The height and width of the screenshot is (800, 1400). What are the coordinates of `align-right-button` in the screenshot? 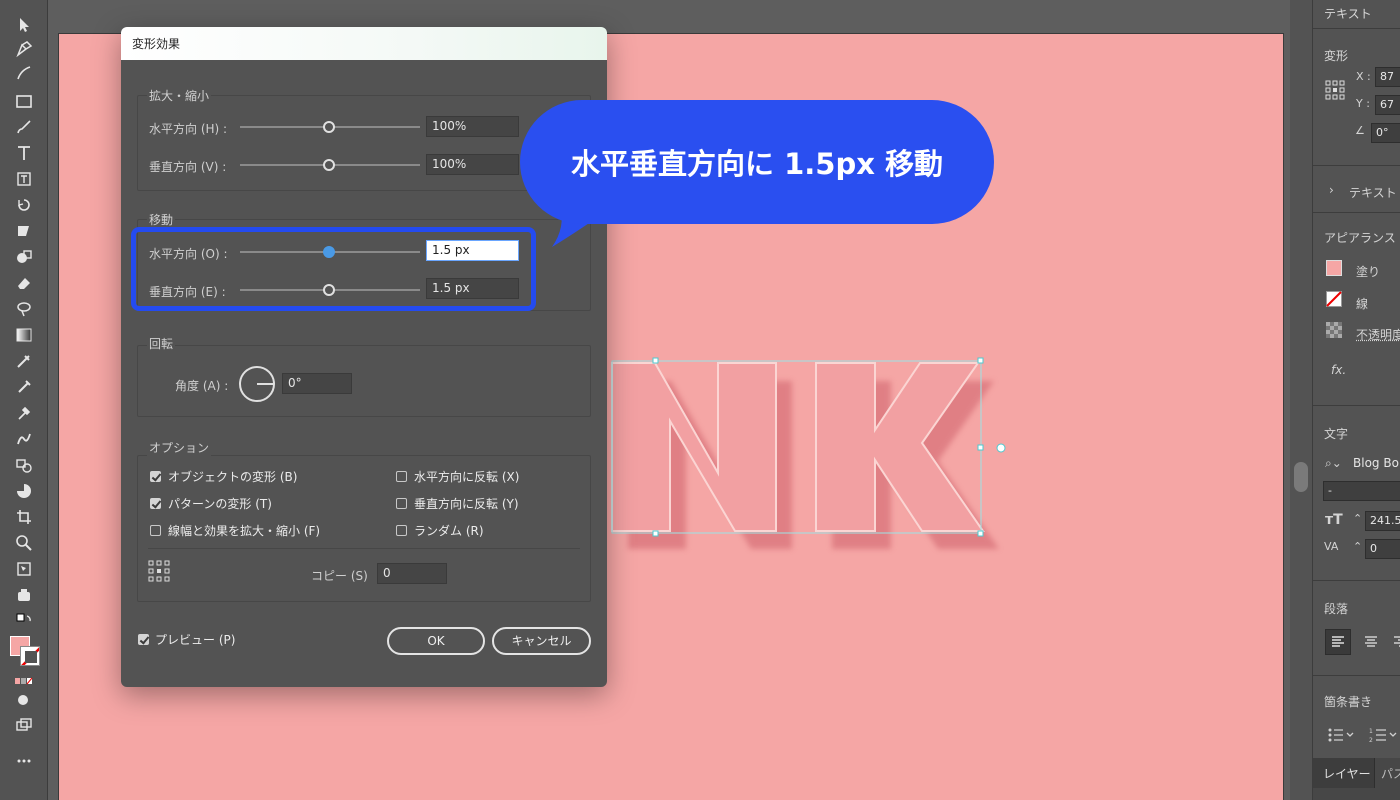 It's located at (1394, 642).